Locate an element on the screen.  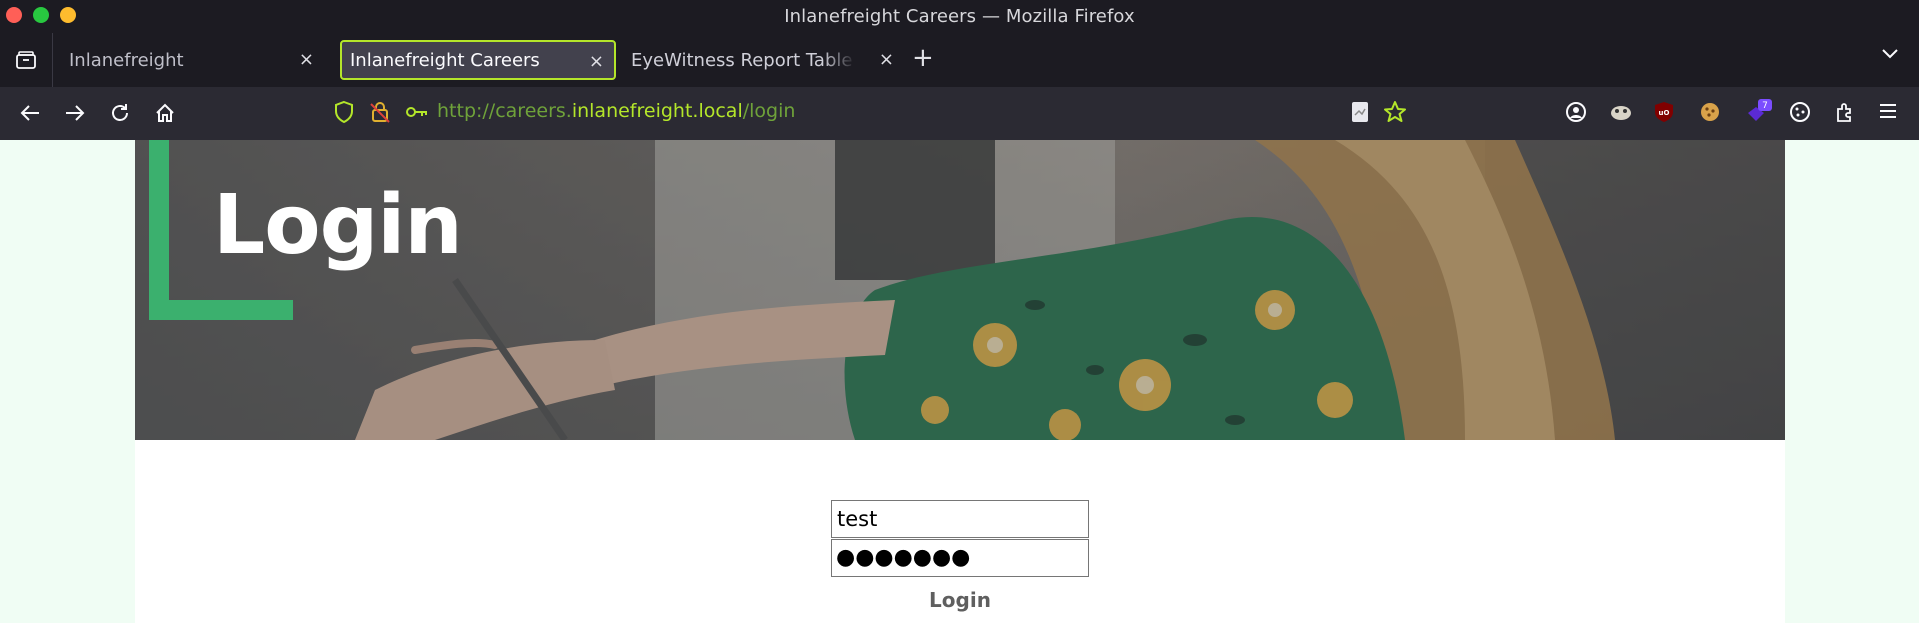
login-form: test ●●●●●●● Login is located at coordinates (960, 556).